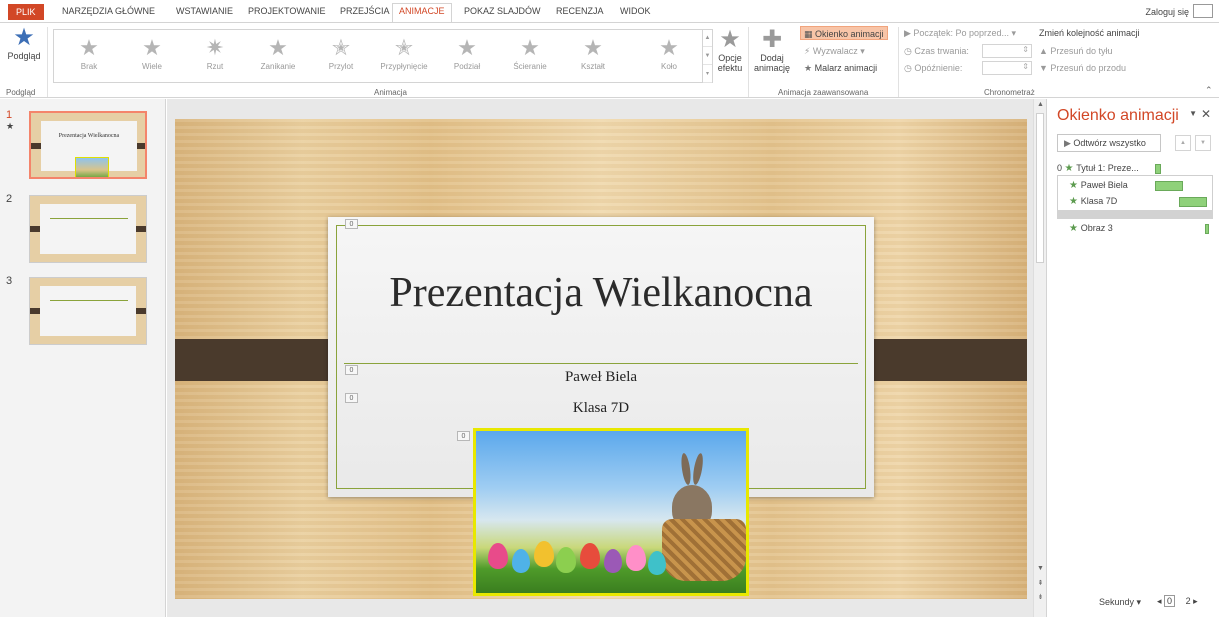  Describe the element at coordinates (1203, 143) in the screenshot. I see `move-down-icon: ▼` at that location.